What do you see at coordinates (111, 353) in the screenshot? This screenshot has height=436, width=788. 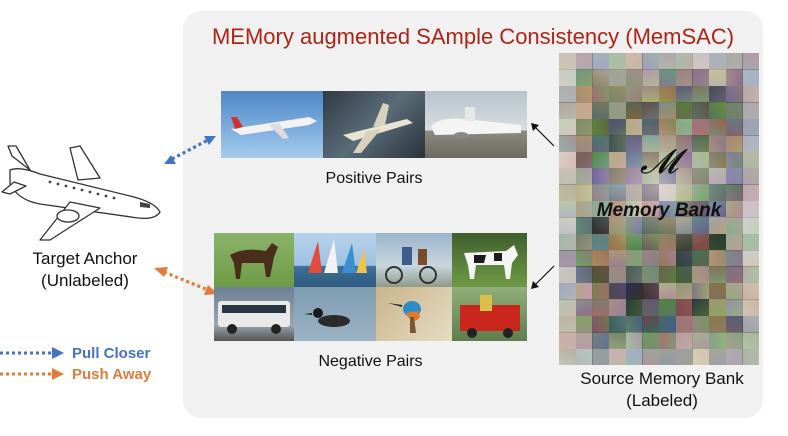 I see `pull-closer-label: Pull Closer` at bounding box center [111, 353].